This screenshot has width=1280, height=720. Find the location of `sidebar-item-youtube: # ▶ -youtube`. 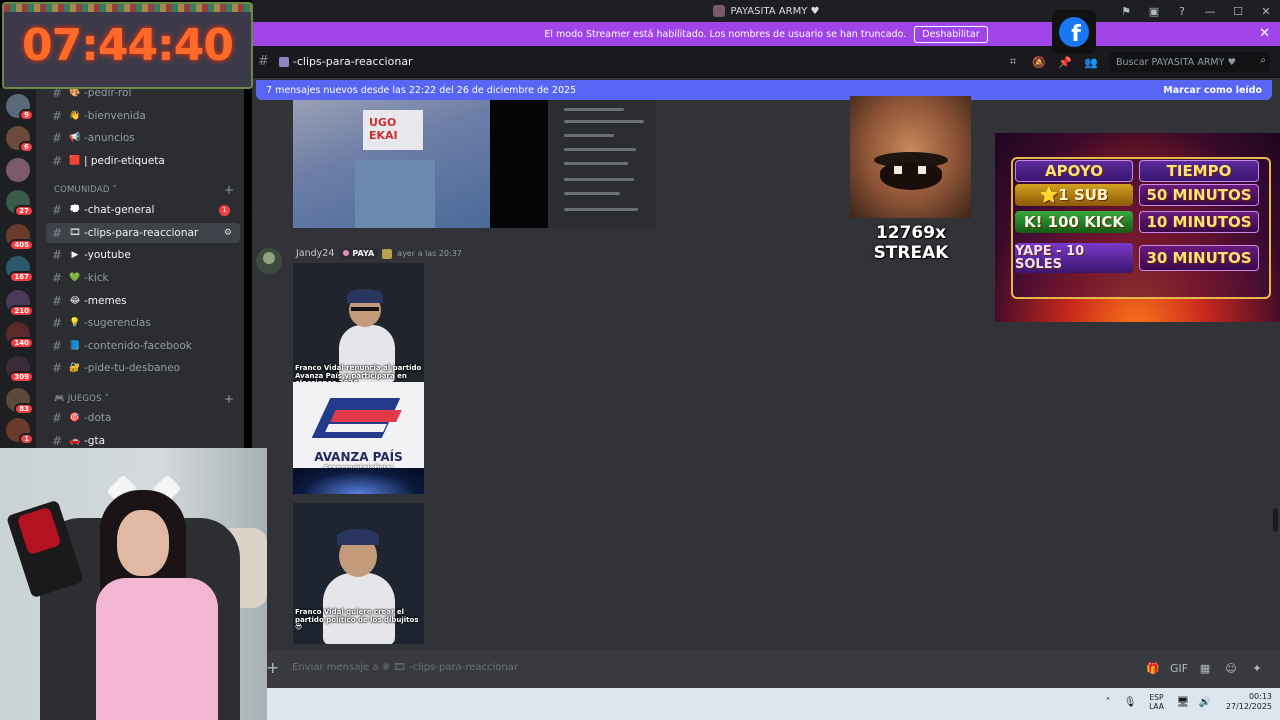

sidebar-item-youtube: # ▶ -youtube is located at coordinates (143, 255).